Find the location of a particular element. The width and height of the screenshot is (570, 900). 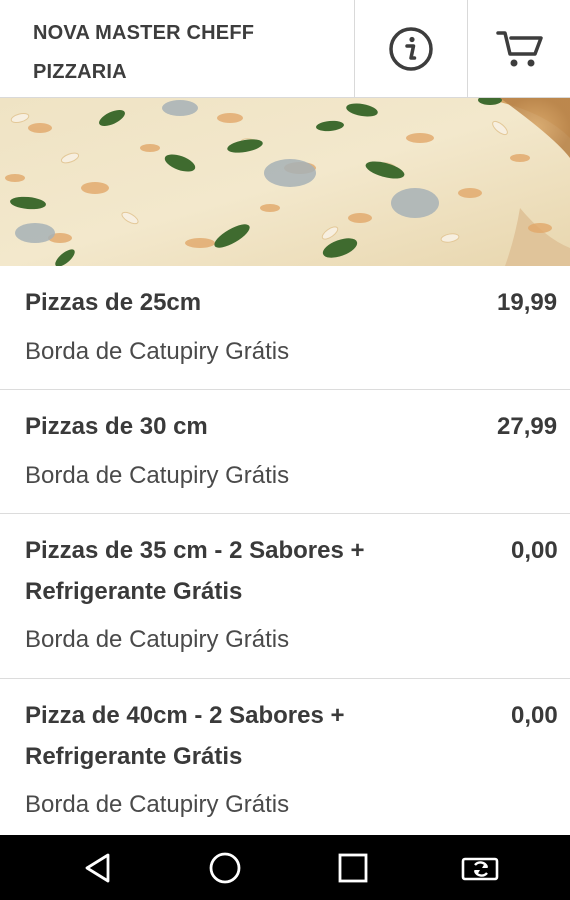

item-title: Pizzas de 25cm is located at coordinates (113, 302).